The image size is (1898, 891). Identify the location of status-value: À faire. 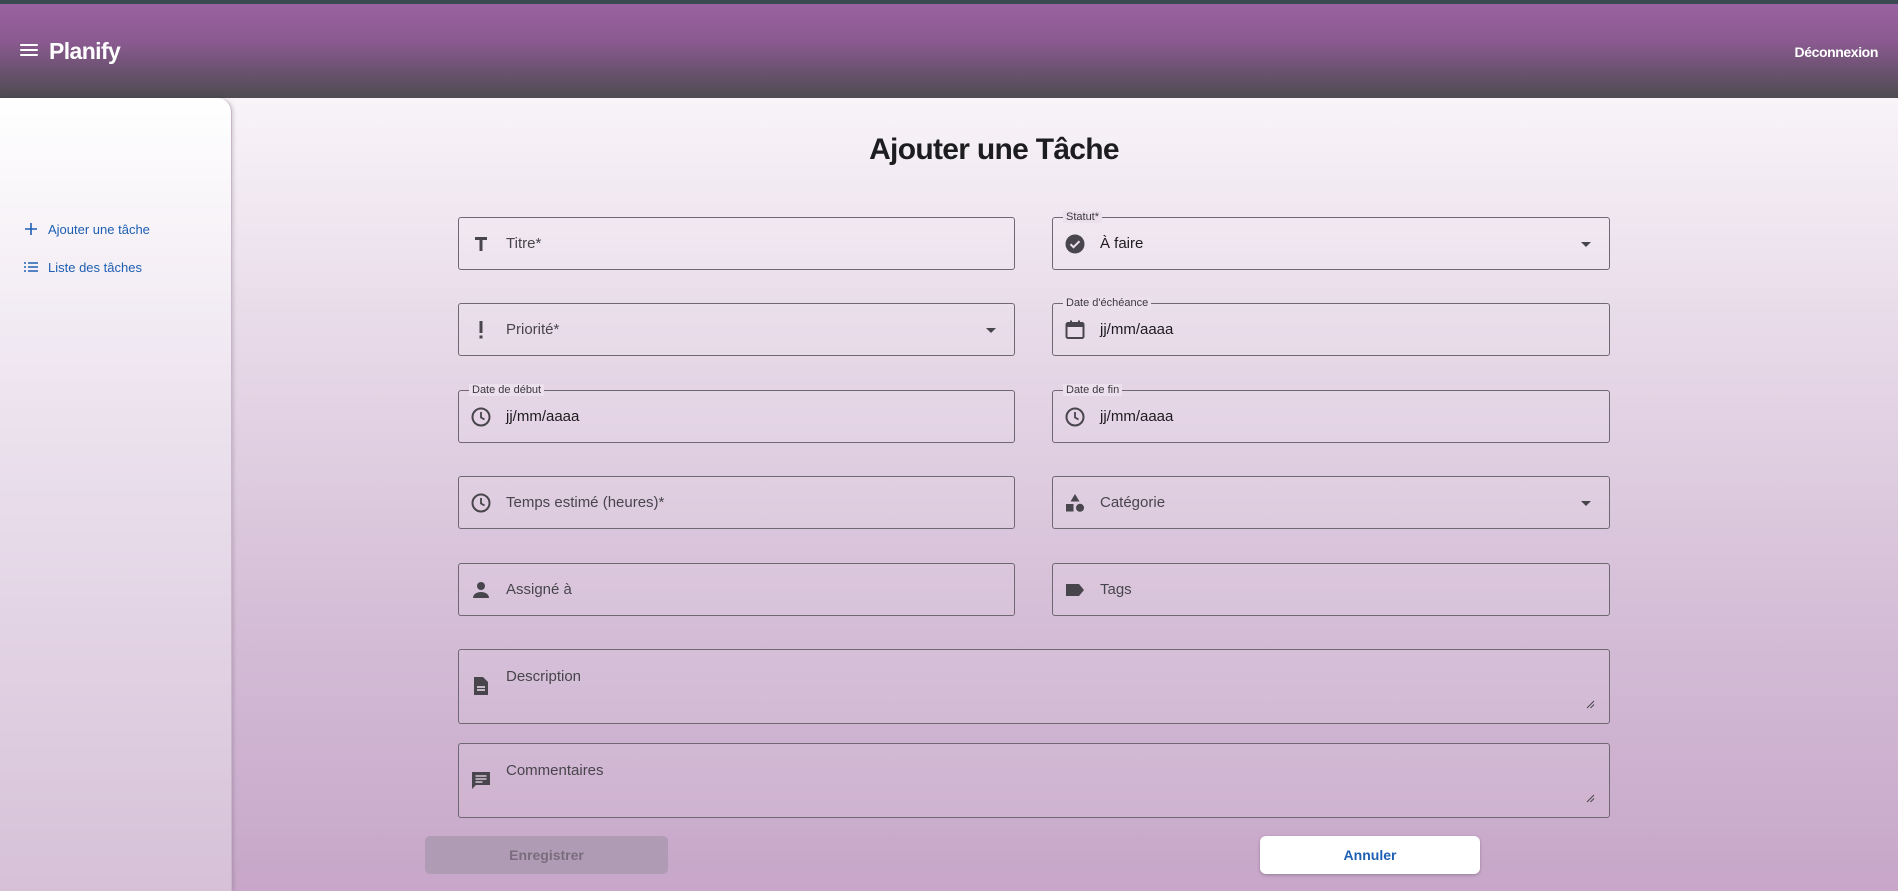
(1122, 243).